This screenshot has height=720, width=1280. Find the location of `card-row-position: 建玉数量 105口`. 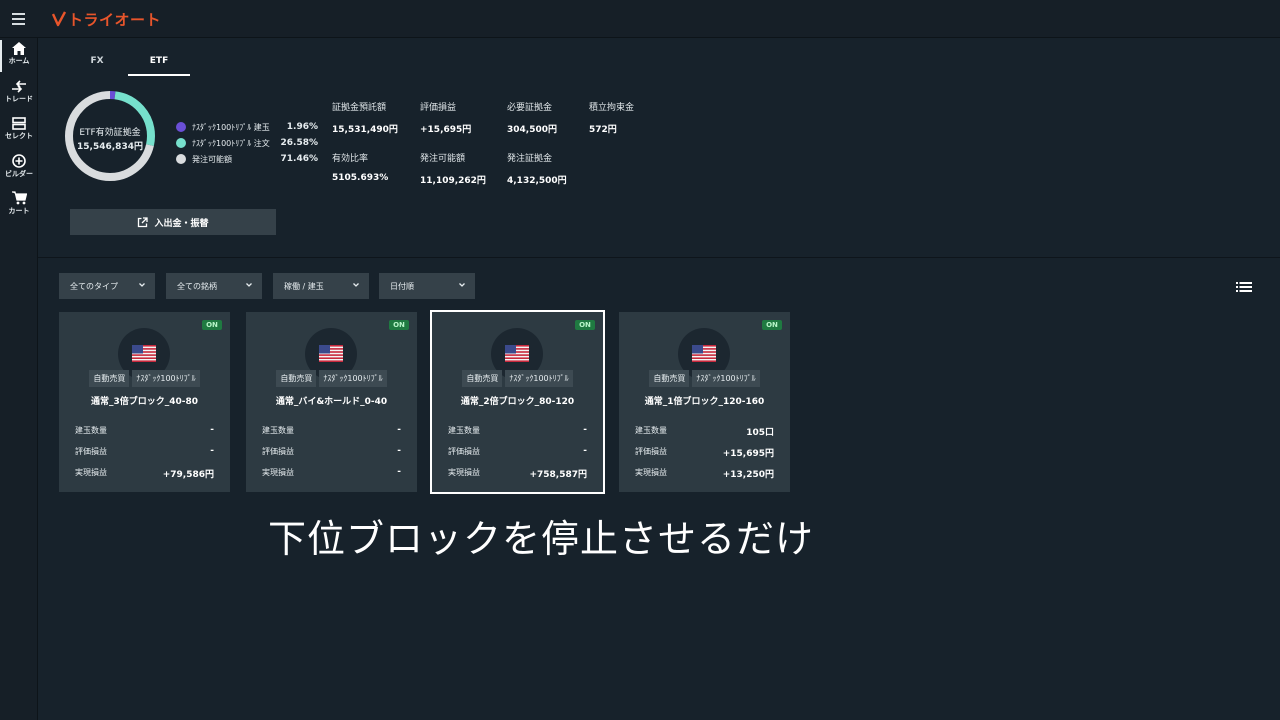

card-row-position: 建玉数量 105口 is located at coordinates (704, 432).